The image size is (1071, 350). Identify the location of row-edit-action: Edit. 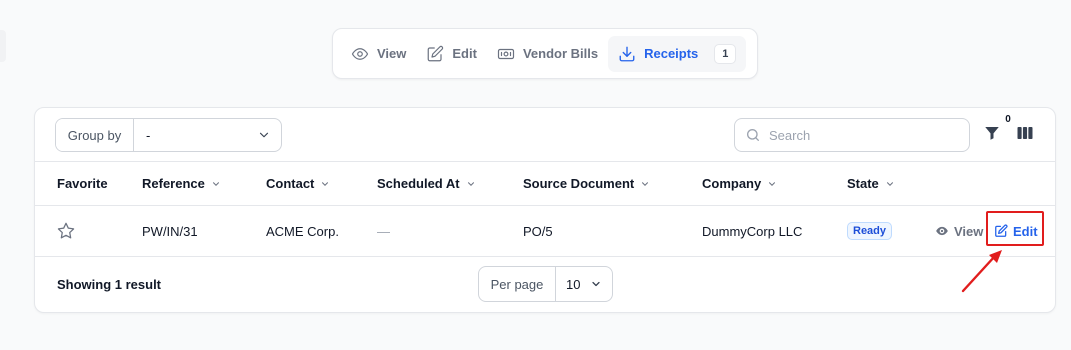
(1016, 231).